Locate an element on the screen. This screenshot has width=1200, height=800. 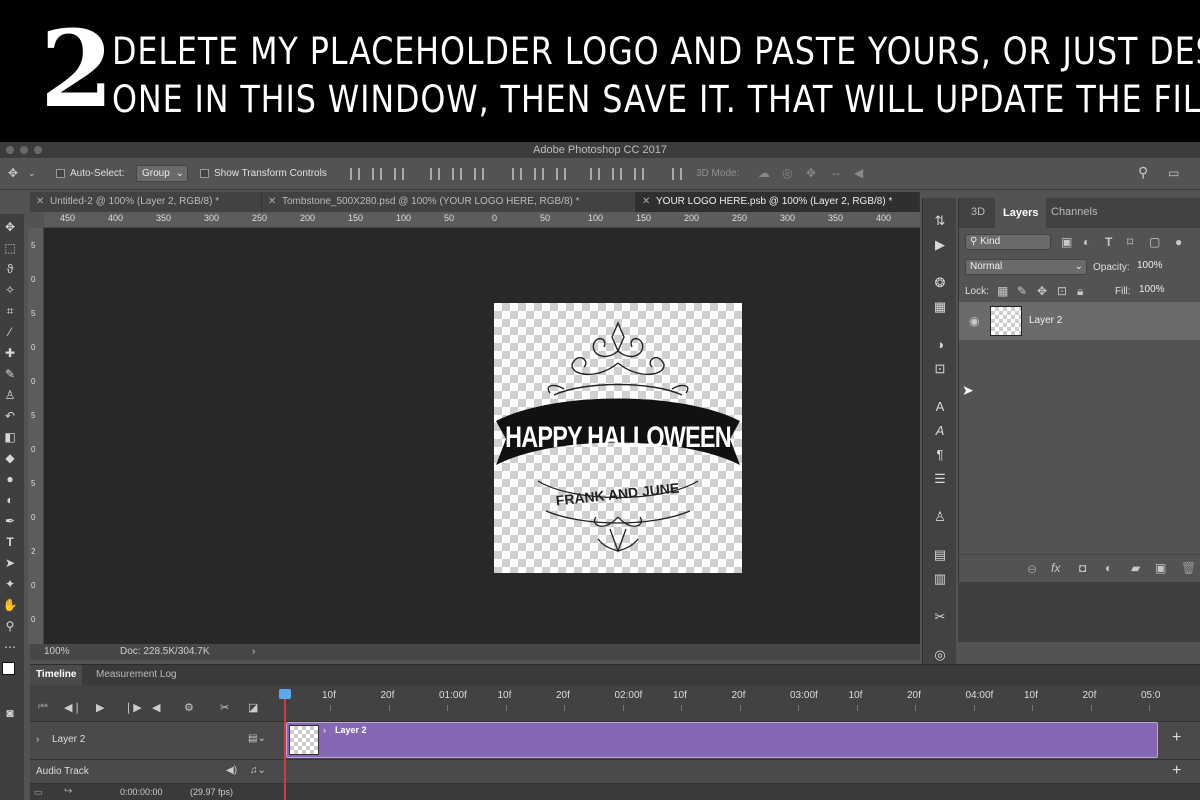
track-options-icon: ▤⌄ is located at coordinates (257, 738).